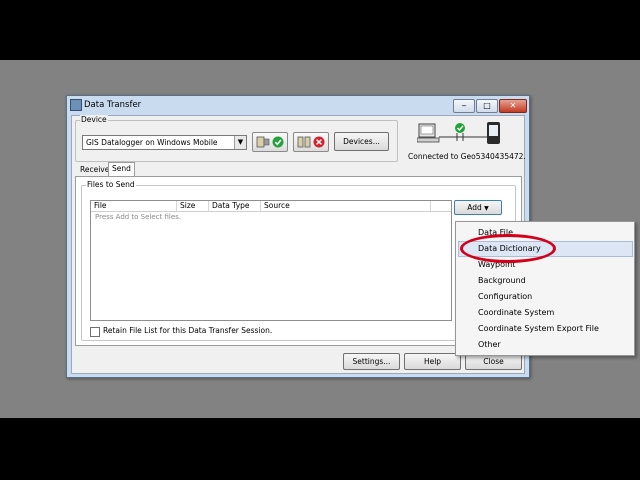 The image size is (640, 480). Describe the element at coordinates (474, 207) in the screenshot. I see `add-button-label: Add` at that location.